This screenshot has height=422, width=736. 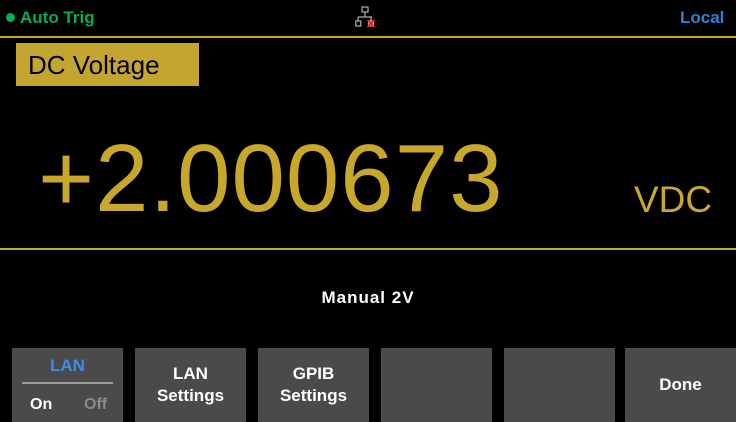 What do you see at coordinates (368, 297) in the screenshot?
I see `range-label: Manual 2V` at bounding box center [368, 297].